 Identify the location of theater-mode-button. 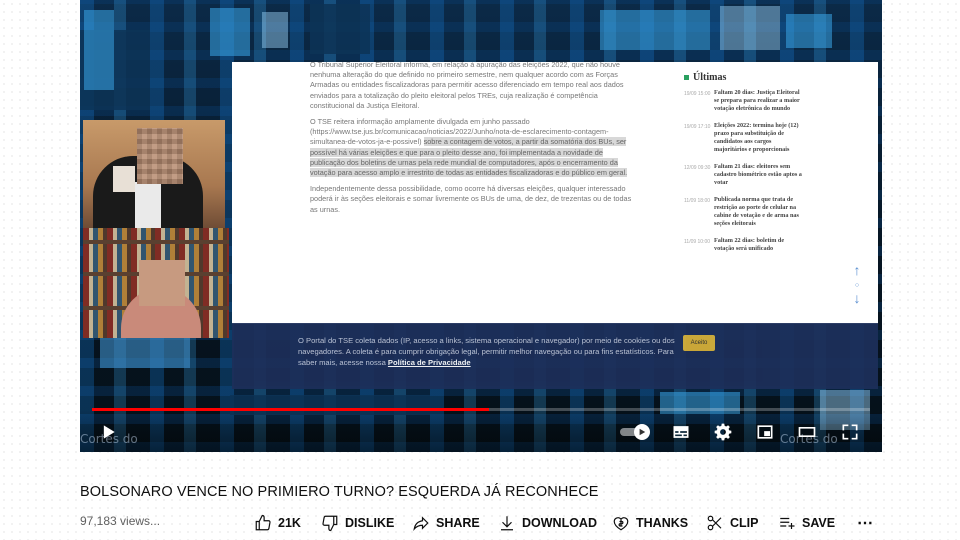
(807, 432).